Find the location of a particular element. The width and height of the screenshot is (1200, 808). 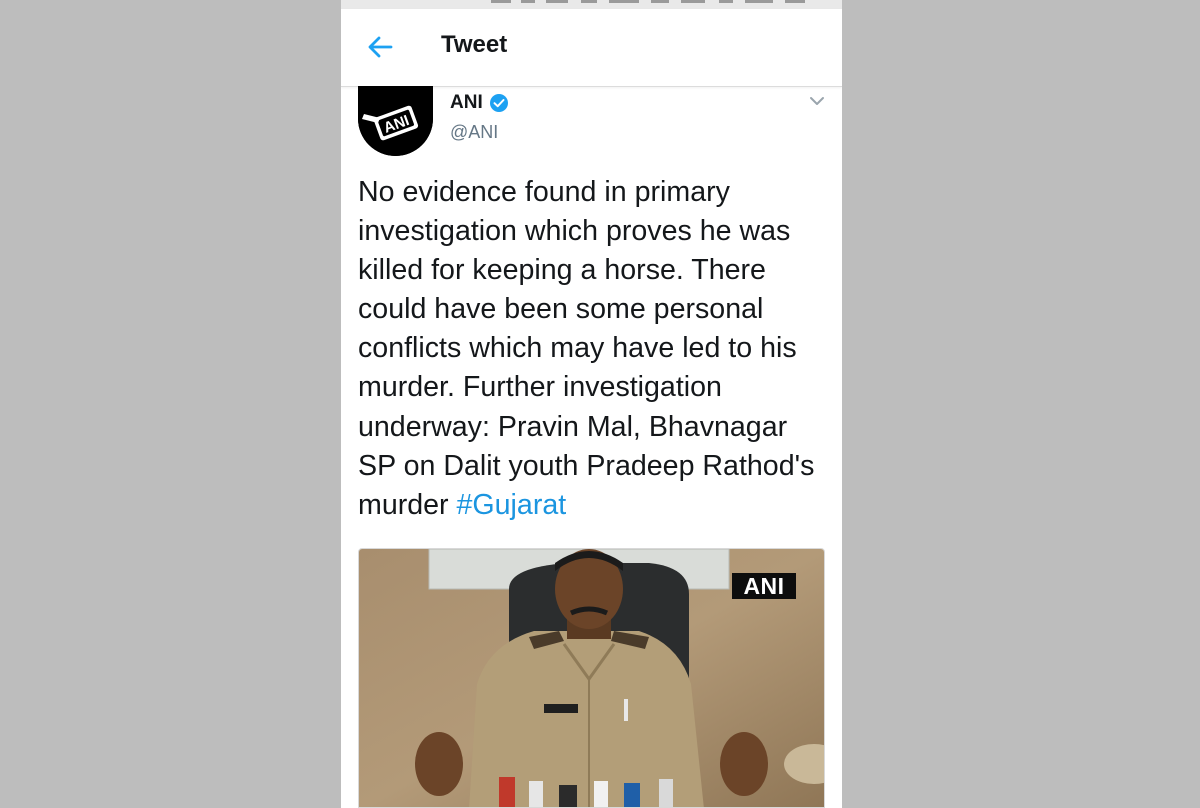

status-bar is located at coordinates (591, 4).